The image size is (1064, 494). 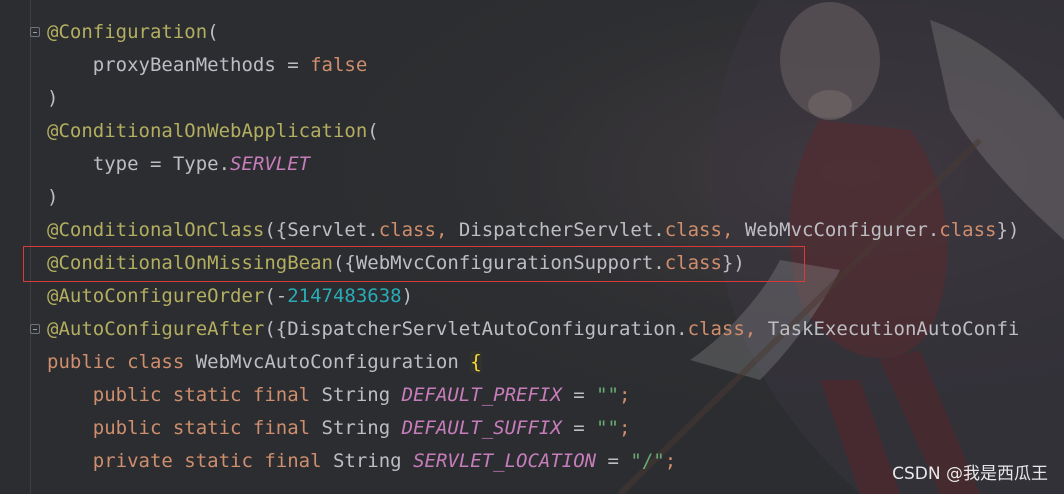 What do you see at coordinates (1008, 230) in the screenshot?
I see `code-token: })` at bounding box center [1008, 230].